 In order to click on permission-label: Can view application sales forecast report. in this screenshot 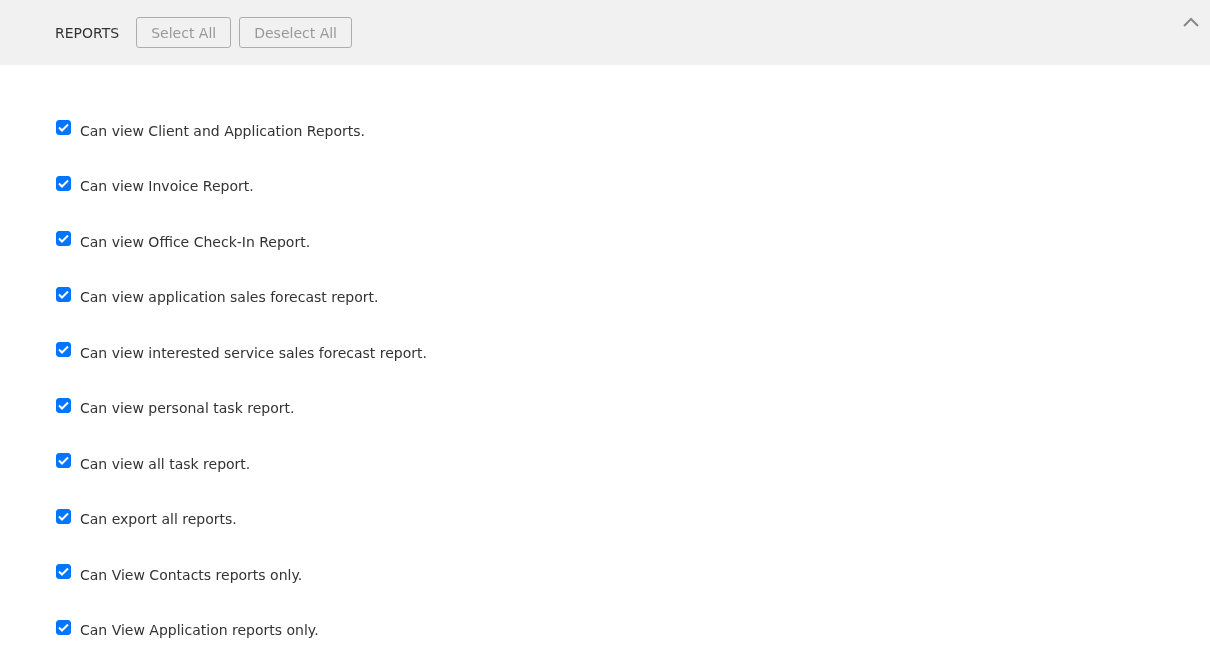, I will do `click(229, 297)`.